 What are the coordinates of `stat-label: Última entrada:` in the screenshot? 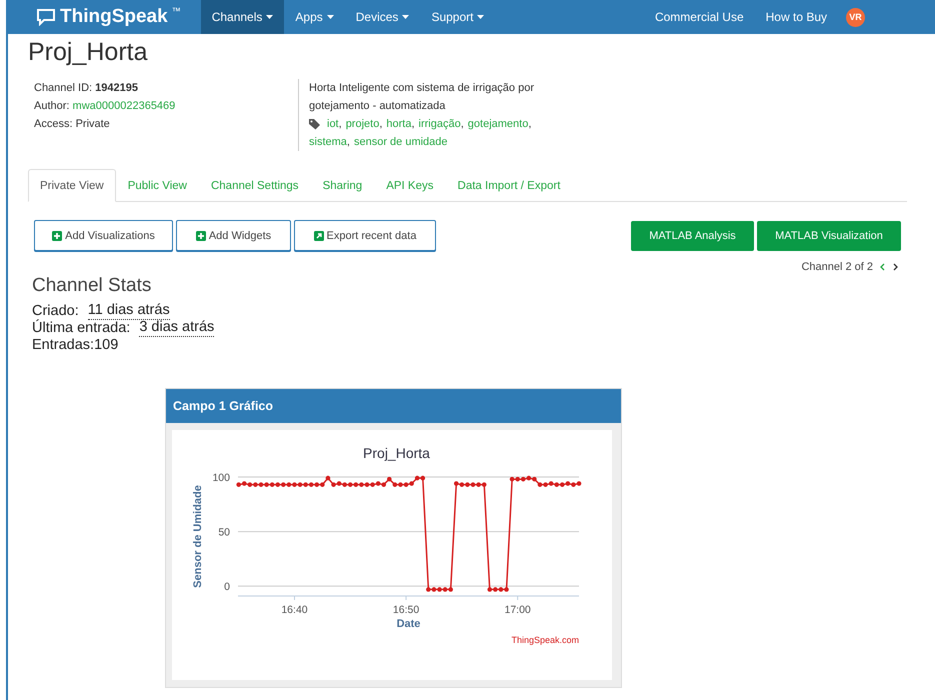 It's located at (81, 328).